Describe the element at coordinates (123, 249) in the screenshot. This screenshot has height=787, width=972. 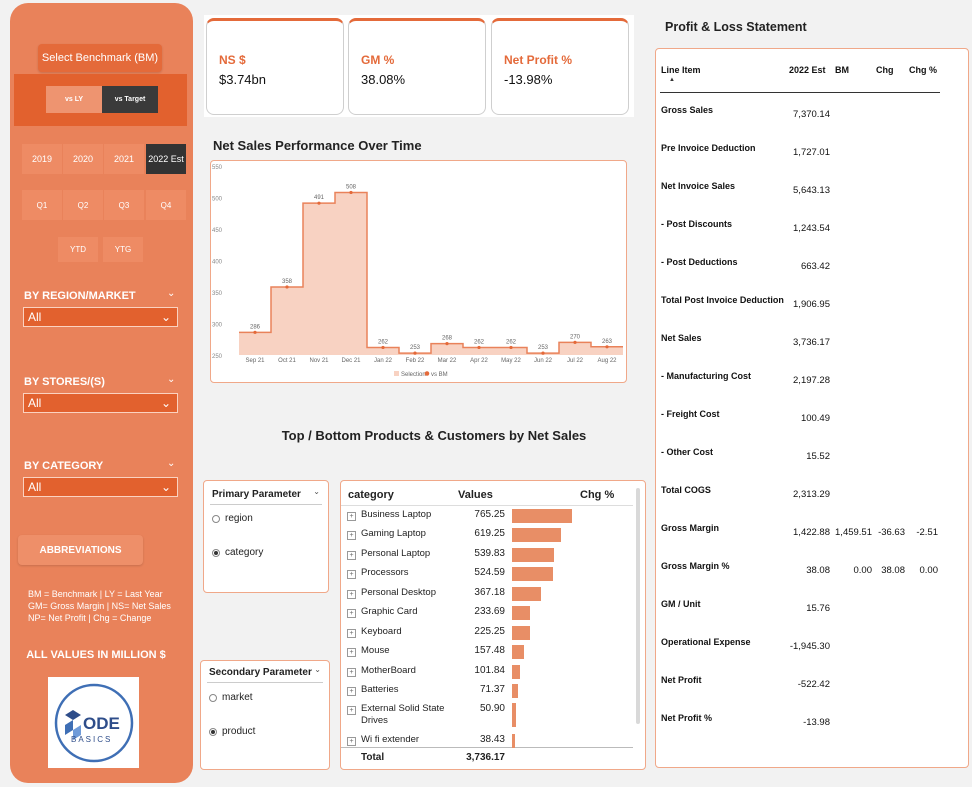
I see `ytg-button: YTG` at that location.